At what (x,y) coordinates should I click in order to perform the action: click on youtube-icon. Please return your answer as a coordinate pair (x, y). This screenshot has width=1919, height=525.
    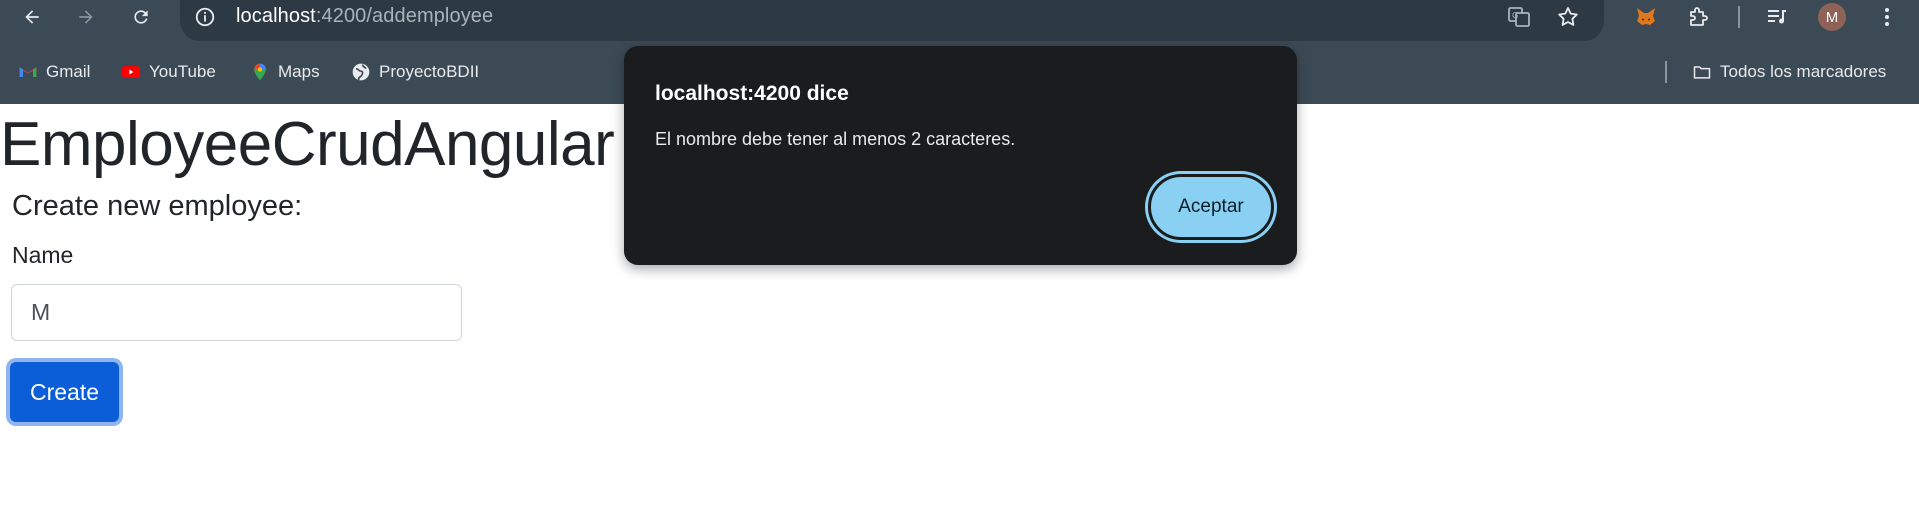
    Looking at the image, I should click on (131, 72).